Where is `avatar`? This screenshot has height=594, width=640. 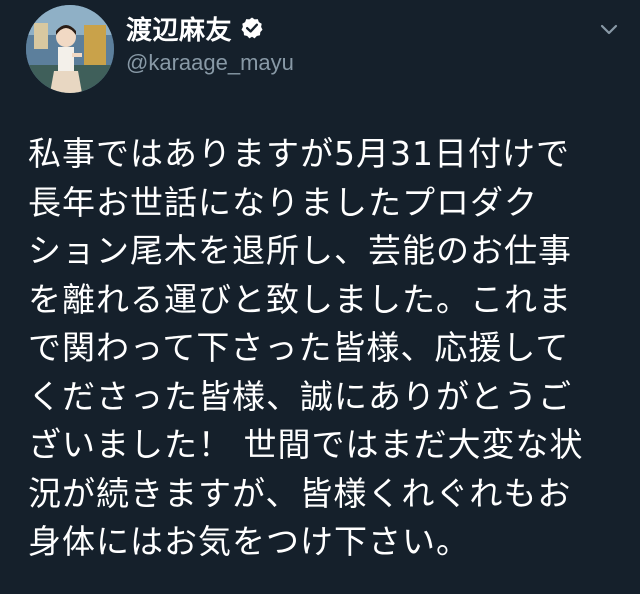 avatar is located at coordinates (70, 49).